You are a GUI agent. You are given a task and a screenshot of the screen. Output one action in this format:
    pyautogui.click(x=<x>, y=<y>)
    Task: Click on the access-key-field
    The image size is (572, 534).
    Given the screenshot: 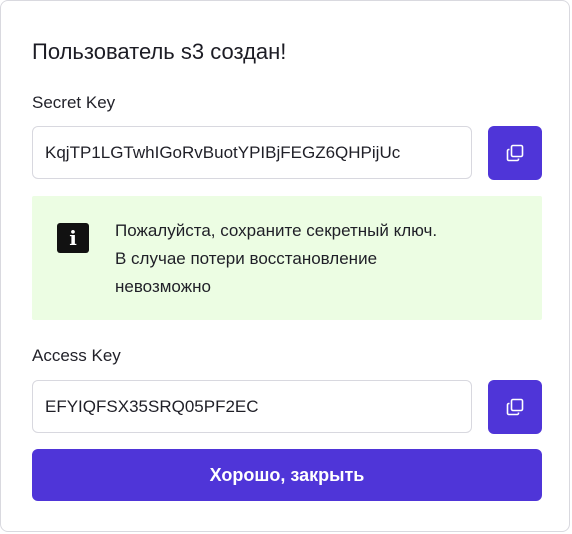 What is the action you would take?
    pyautogui.click(x=252, y=406)
    